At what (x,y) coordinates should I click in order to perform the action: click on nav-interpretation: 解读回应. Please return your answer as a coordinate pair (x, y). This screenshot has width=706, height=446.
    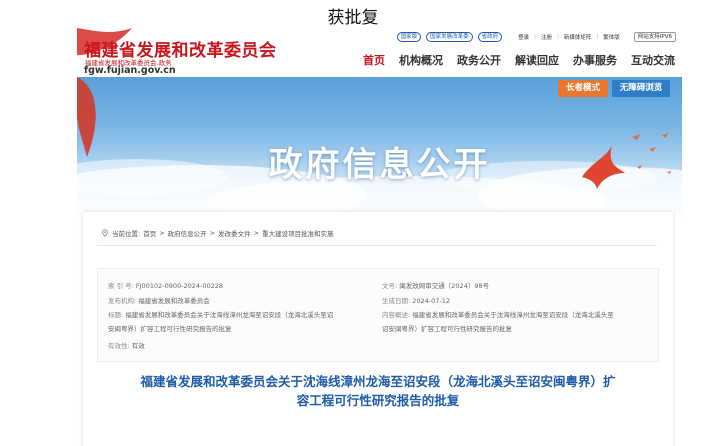
    Looking at the image, I should click on (537, 60).